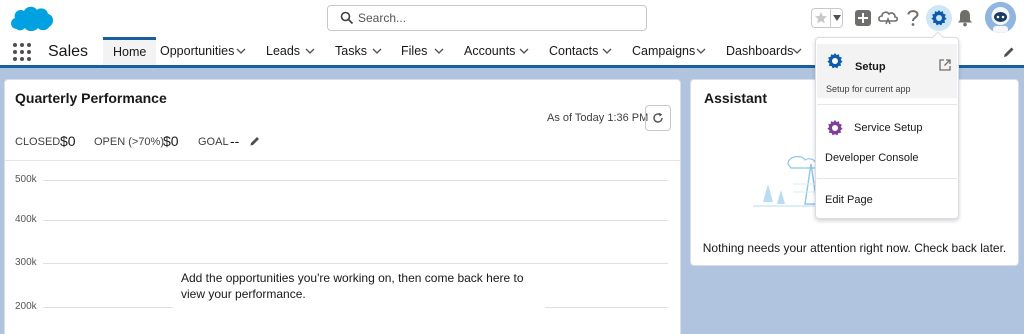 The height and width of the screenshot is (334, 1024). I want to click on tab-accounts: Accounts, so click(489, 51).